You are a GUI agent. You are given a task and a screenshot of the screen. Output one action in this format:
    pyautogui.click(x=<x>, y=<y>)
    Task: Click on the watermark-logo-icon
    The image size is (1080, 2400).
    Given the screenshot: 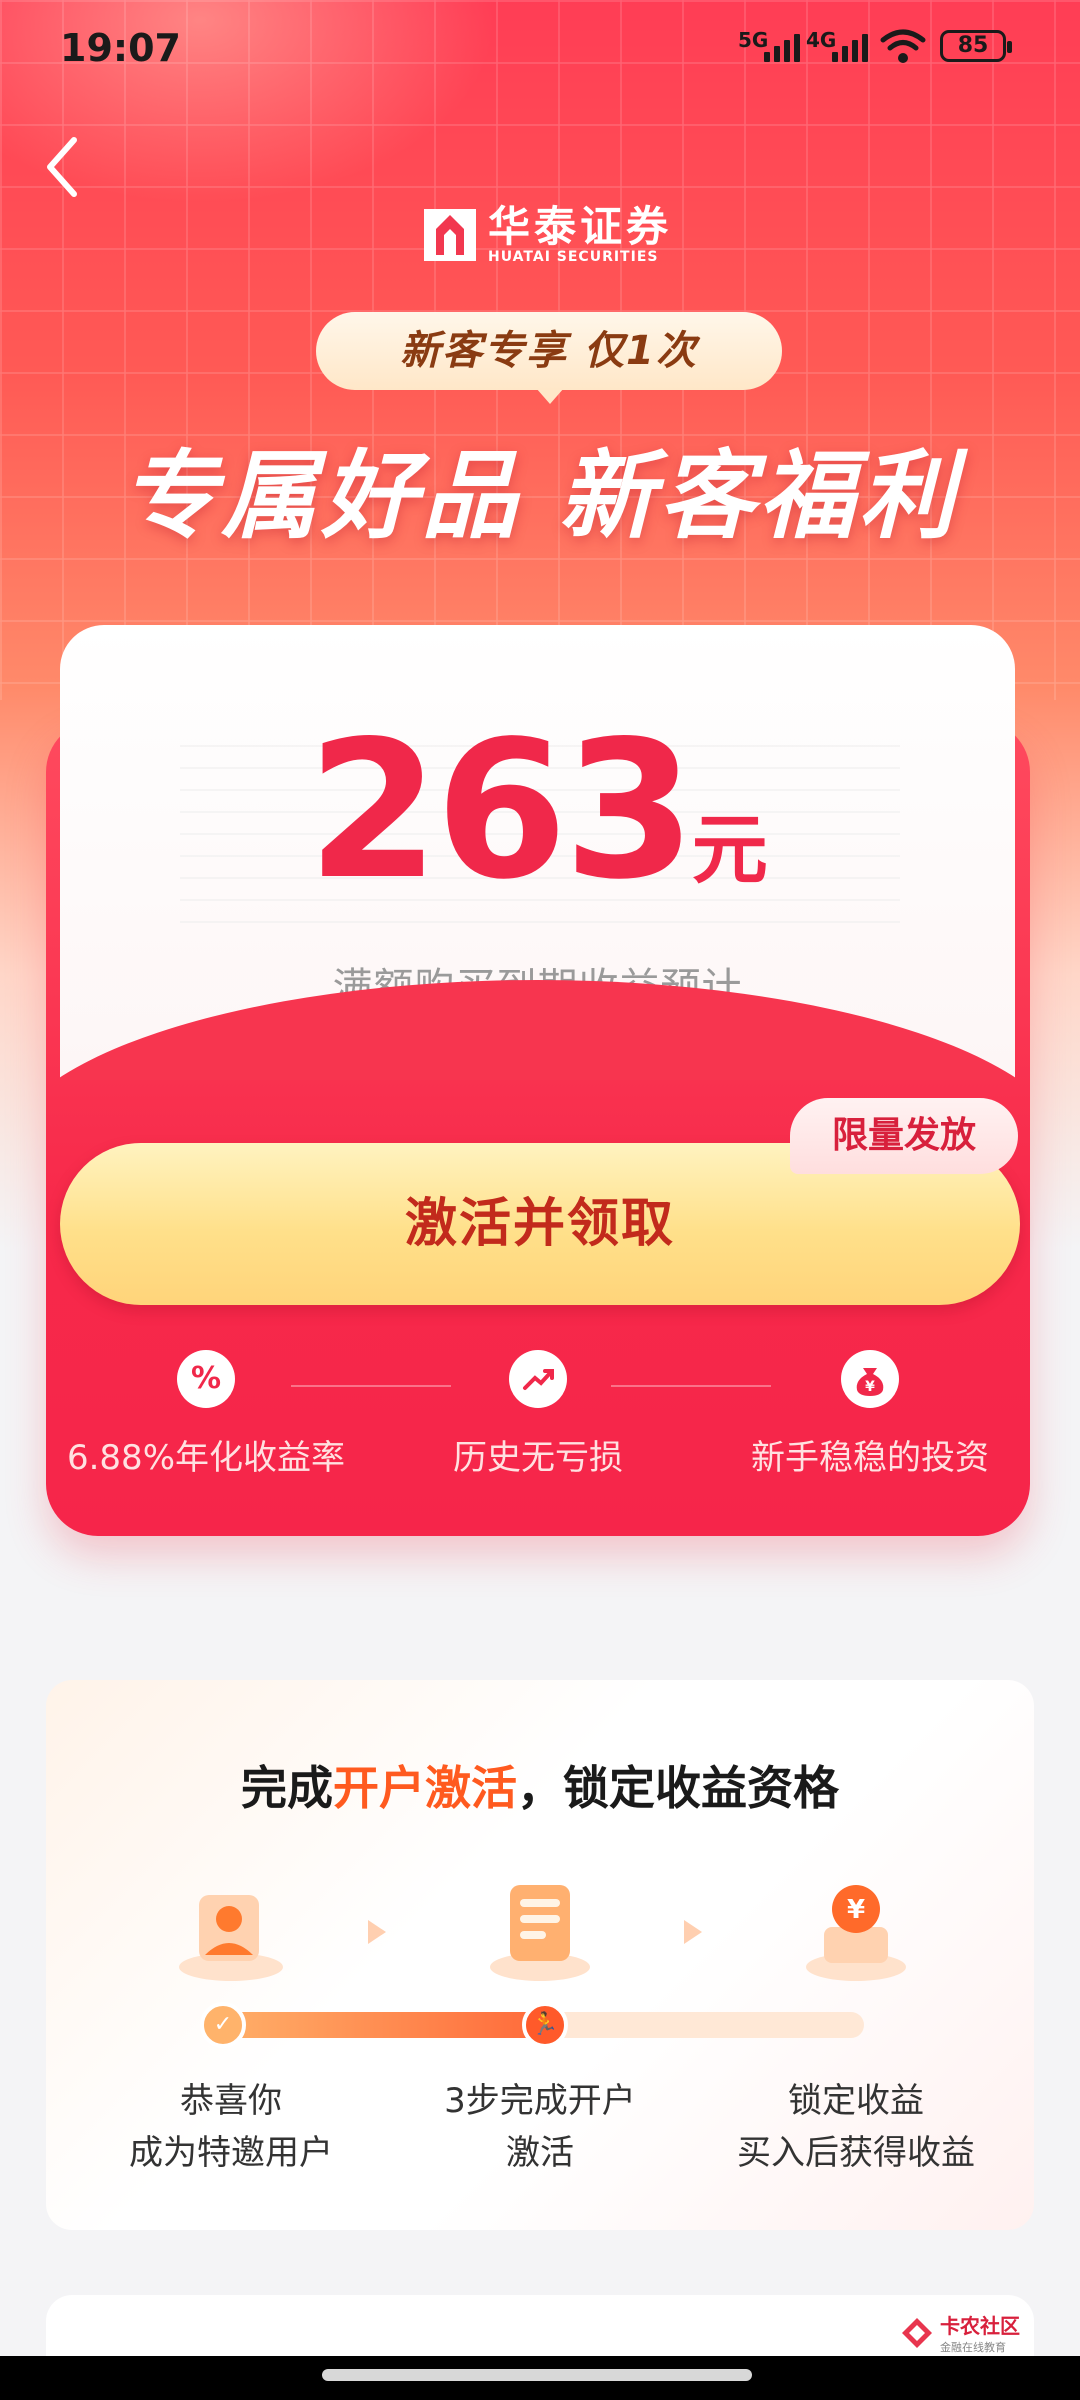 What is the action you would take?
    pyautogui.click(x=917, y=2332)
    